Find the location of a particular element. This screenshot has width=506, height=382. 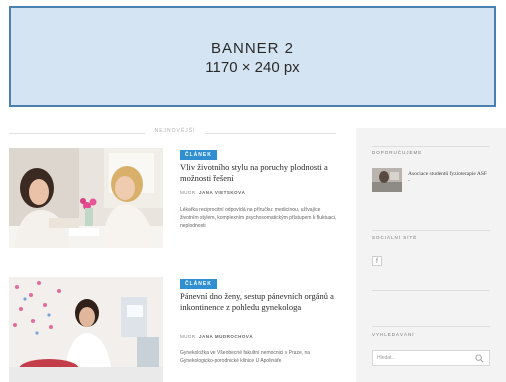

widget-title-social: SOCIÁLNÍ SÍTĚ is located at coordinates (395, 237).